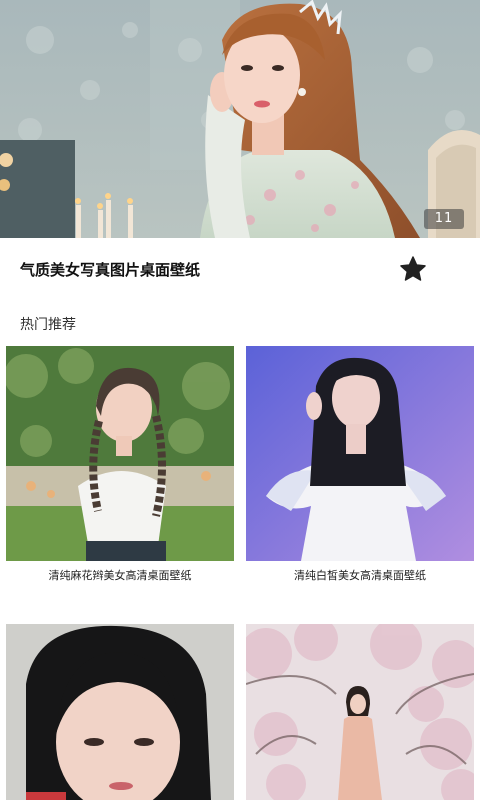 Image resolution: width=480 pixels, height=800 pixels. Describe the element at coordinates (110, 269) in the screenshot. I see `album-title: 气质美女写真图片桌面壁纸` at that location.